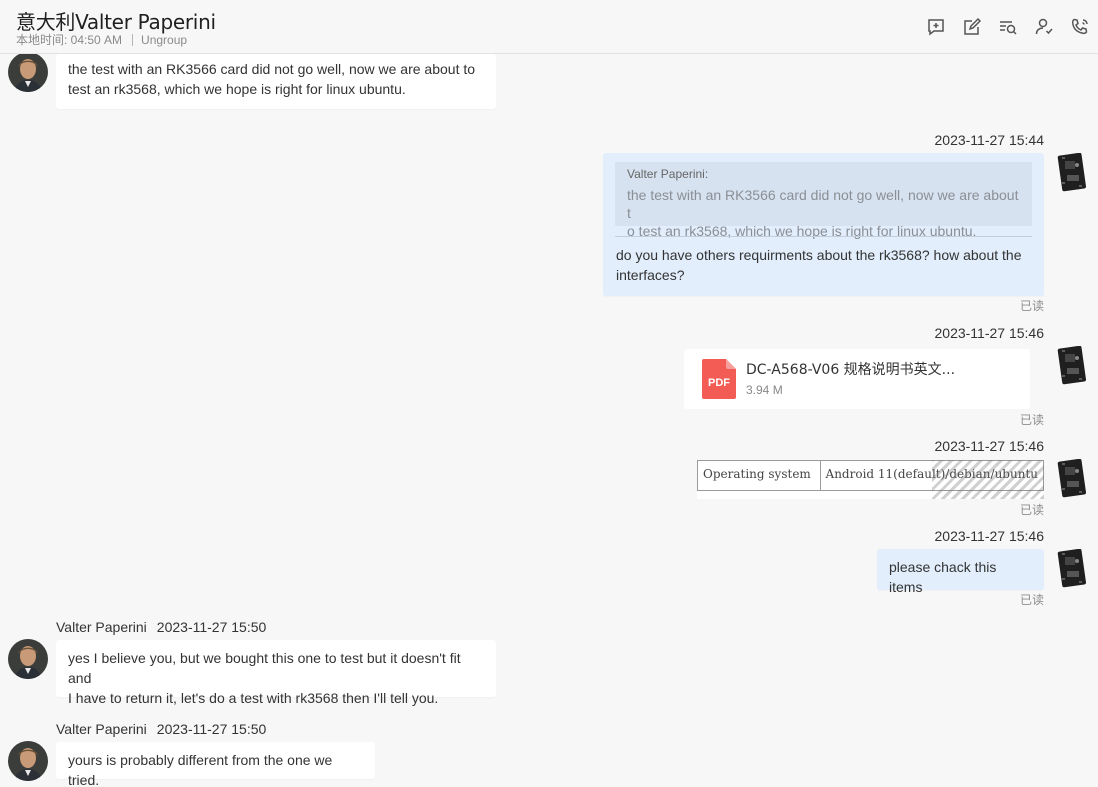  I want to click on message-text: please chack this items, so click(943, 577).